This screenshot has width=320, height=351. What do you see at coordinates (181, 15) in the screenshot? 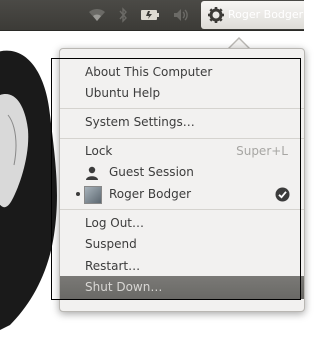
I see `volume-icon` at bounding box center [181, 15].